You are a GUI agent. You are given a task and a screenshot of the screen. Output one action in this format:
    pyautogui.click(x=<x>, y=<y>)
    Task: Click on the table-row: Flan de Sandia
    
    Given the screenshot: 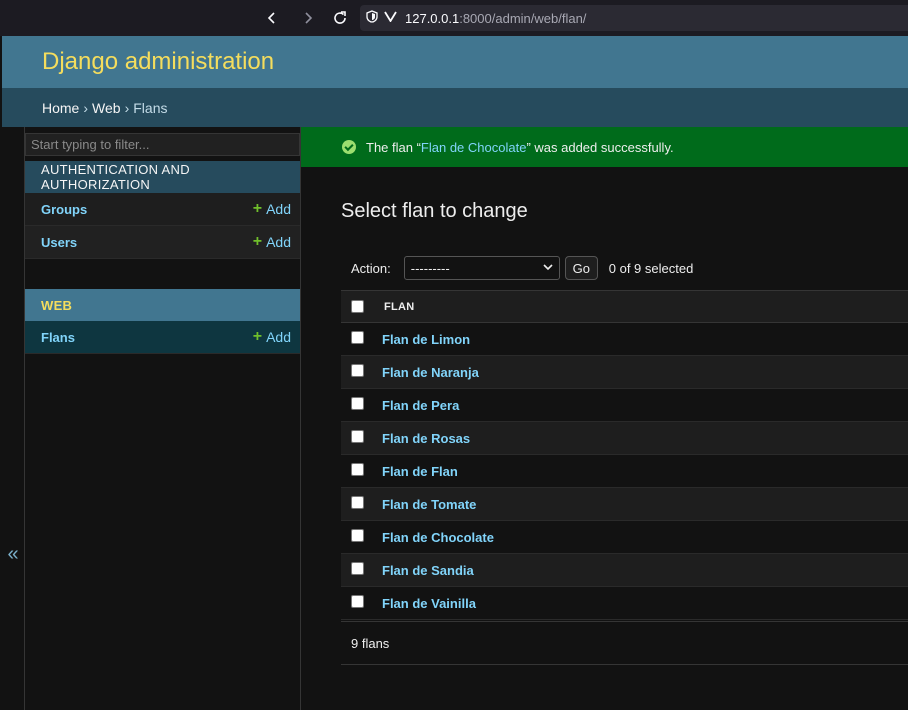 What is the action you would take?
    pyautogui.click(x=624, y=570)
    